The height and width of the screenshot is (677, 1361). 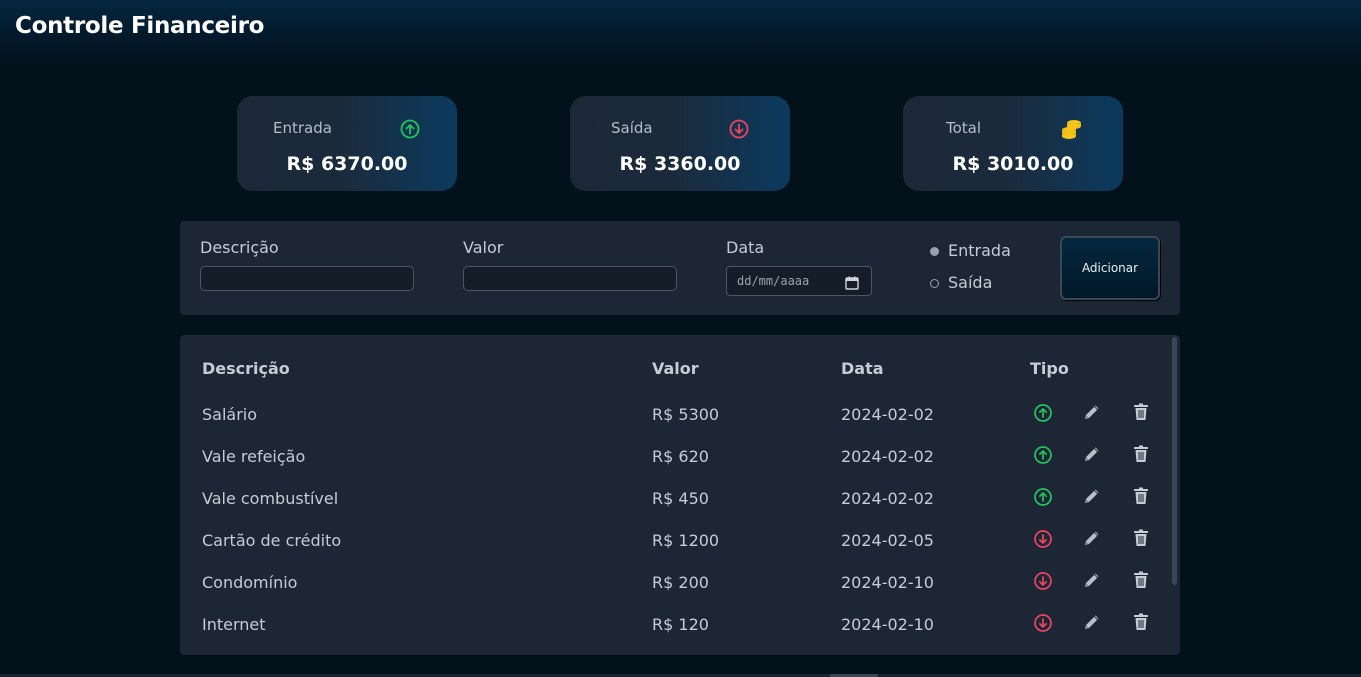 I want to click on row-amount: R$ 620, so click(x=680, y=456).